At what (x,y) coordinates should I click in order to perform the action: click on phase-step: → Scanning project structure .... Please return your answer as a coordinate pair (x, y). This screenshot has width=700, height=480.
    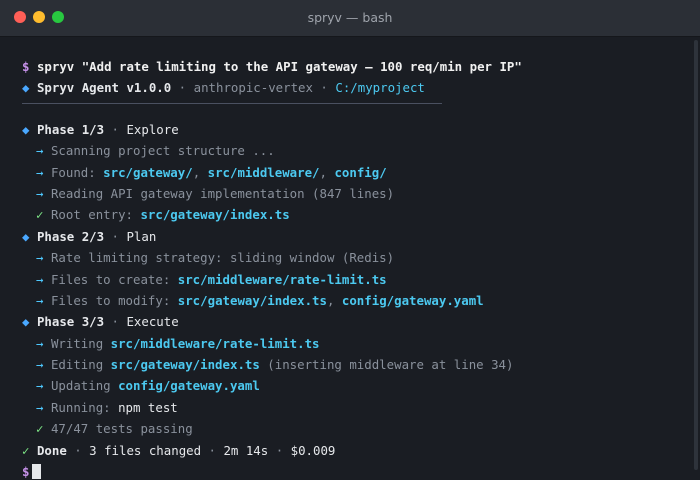
    Looking at the image, I should click on (352, 150).